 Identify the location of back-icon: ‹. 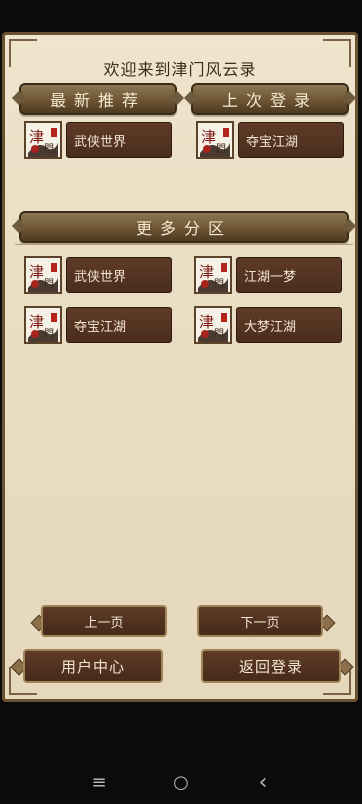
(263, 782).